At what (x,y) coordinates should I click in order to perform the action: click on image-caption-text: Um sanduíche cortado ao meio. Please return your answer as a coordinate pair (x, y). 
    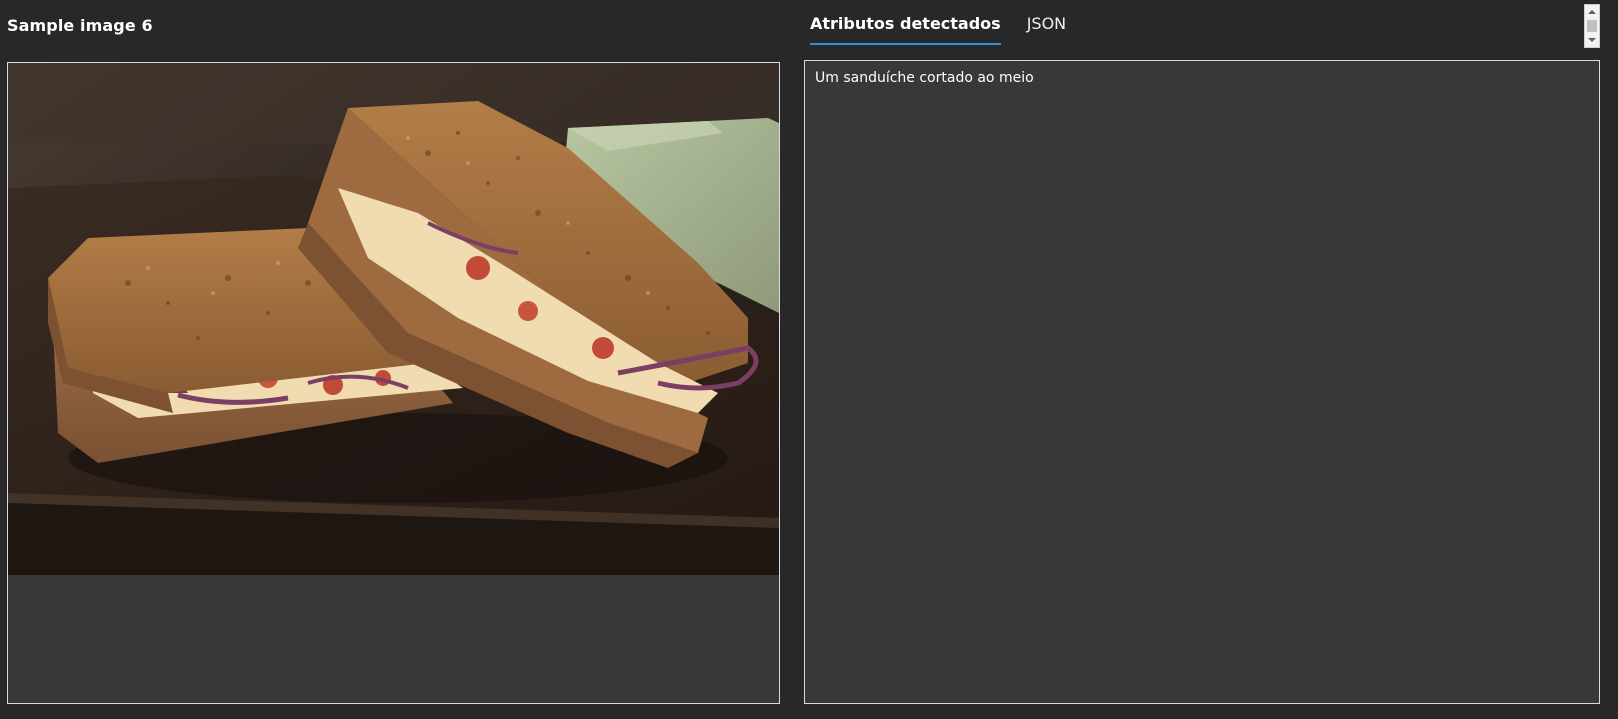
    Looking at the image, I should click on (924, 78).